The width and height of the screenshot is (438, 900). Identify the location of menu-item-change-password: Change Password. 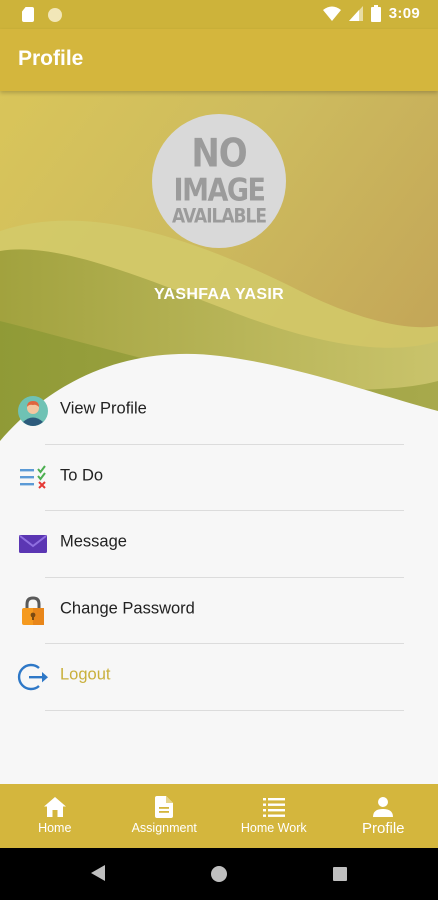
(219, 611).